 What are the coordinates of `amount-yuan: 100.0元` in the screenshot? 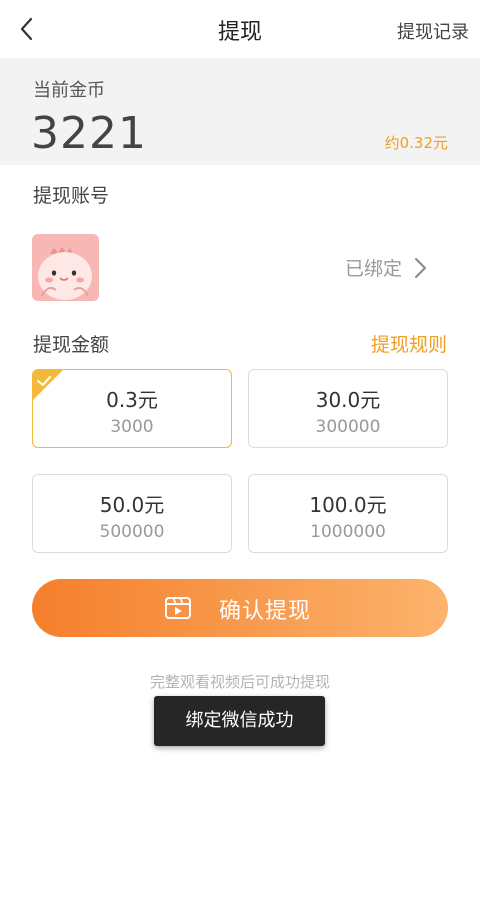 It's located at (348, 505).